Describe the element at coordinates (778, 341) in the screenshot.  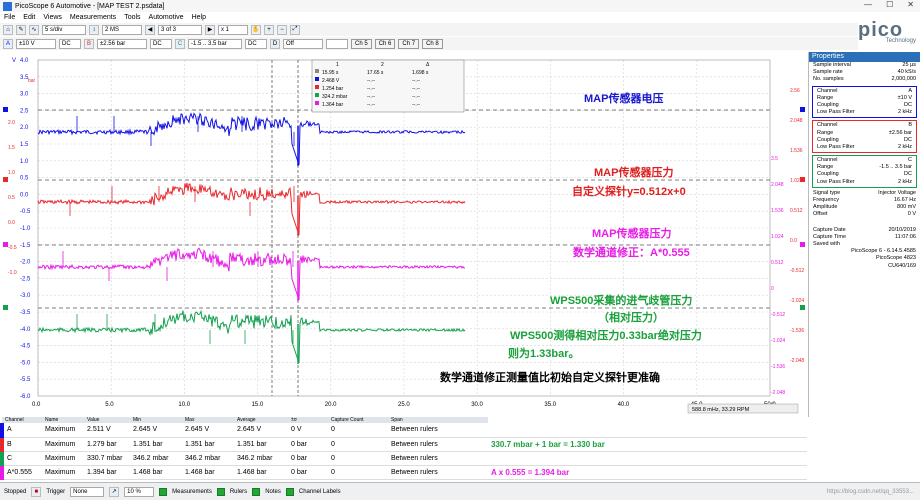
I see `right-tick-label-c: -1.024` at that location.